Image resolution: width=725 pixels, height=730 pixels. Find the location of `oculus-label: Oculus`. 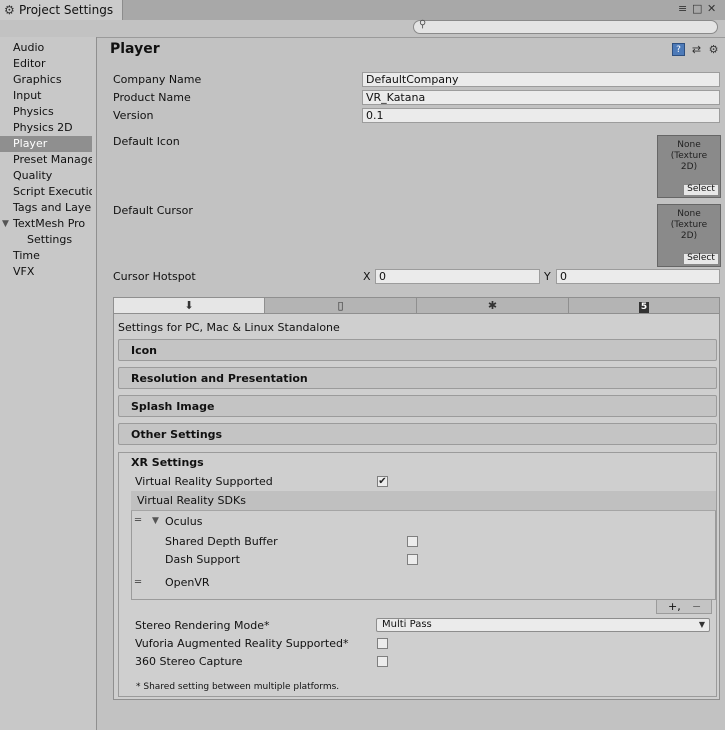

oculus-label: Oculus is located at coordinates (183, 521).